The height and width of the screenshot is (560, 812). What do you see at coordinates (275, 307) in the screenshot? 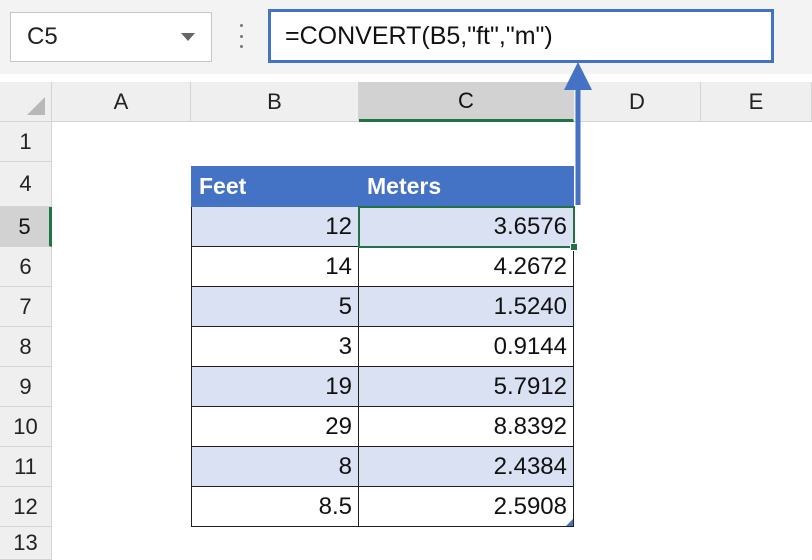
I see `table-cell-feet: 5` at bounding box center [275, 307].